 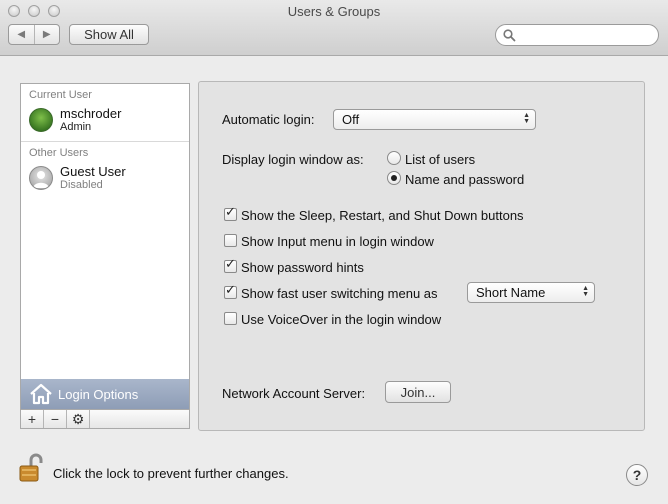 I want to click on checkbox-fast-user-switching, so click(x=230, y=291).